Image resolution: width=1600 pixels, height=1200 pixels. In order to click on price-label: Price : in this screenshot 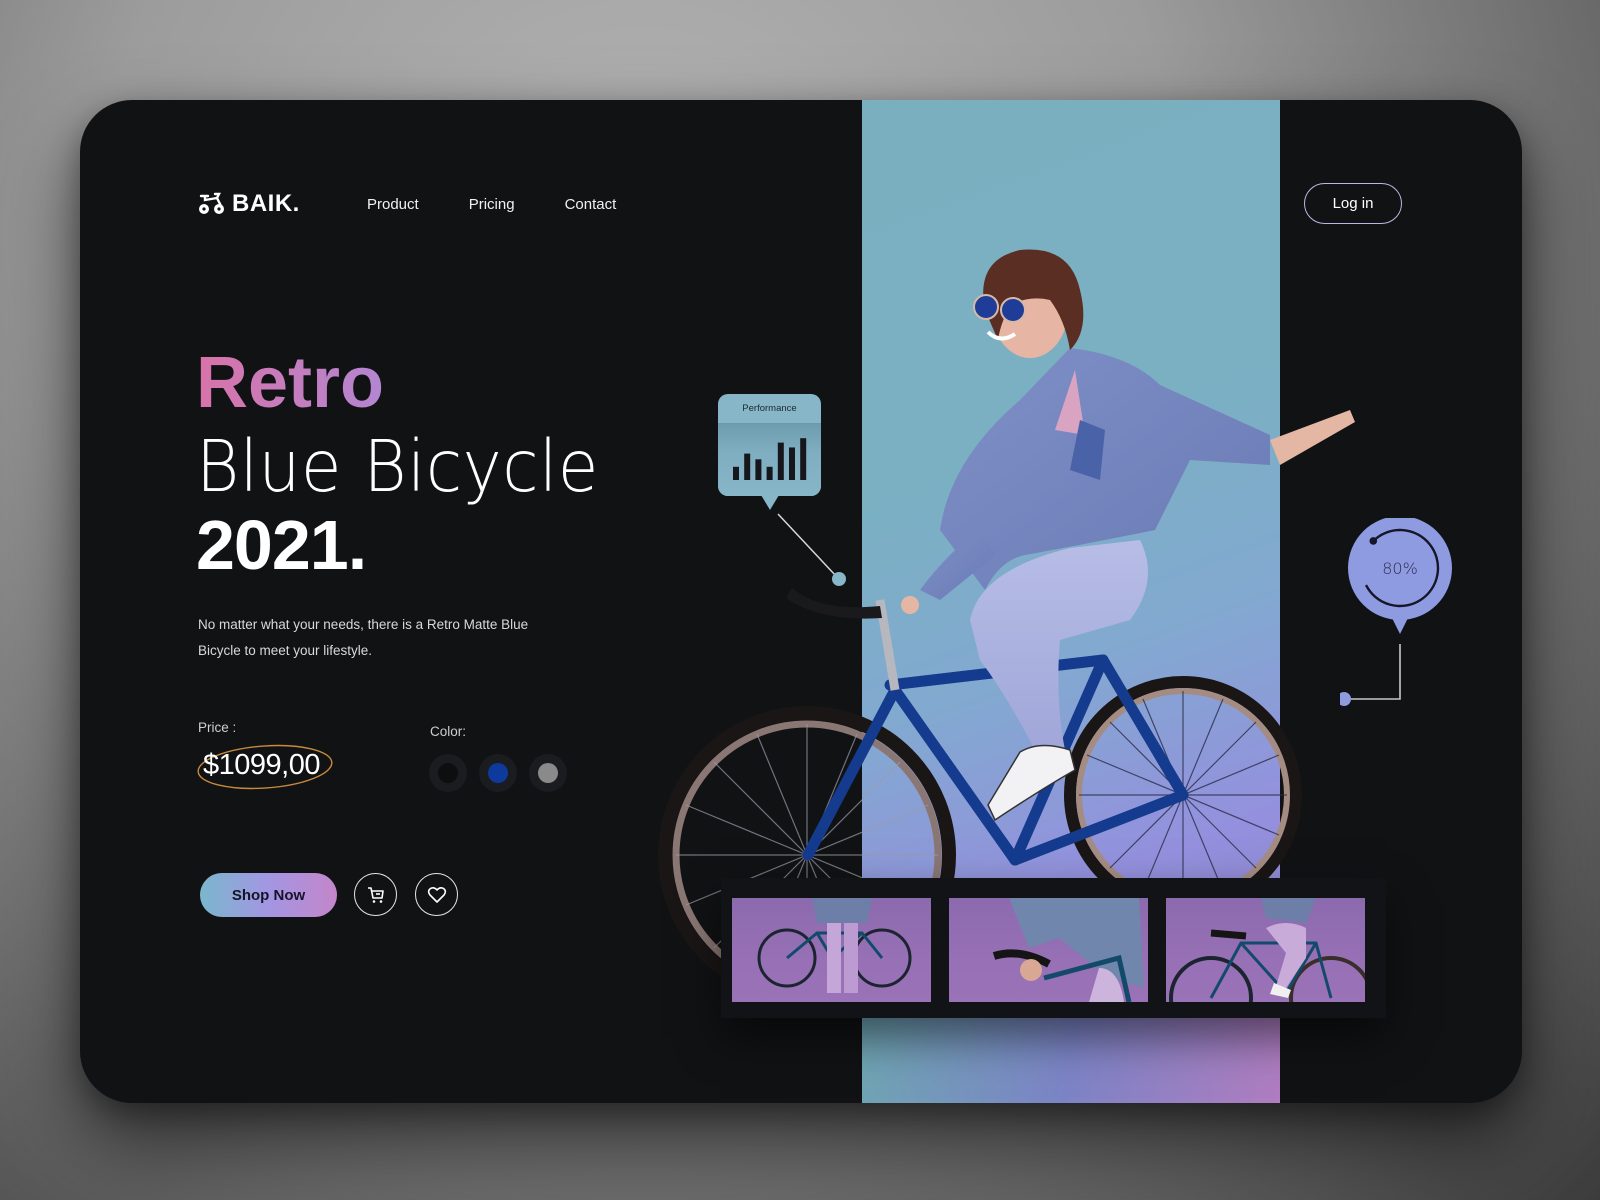, I will do `click(217, 727)`.